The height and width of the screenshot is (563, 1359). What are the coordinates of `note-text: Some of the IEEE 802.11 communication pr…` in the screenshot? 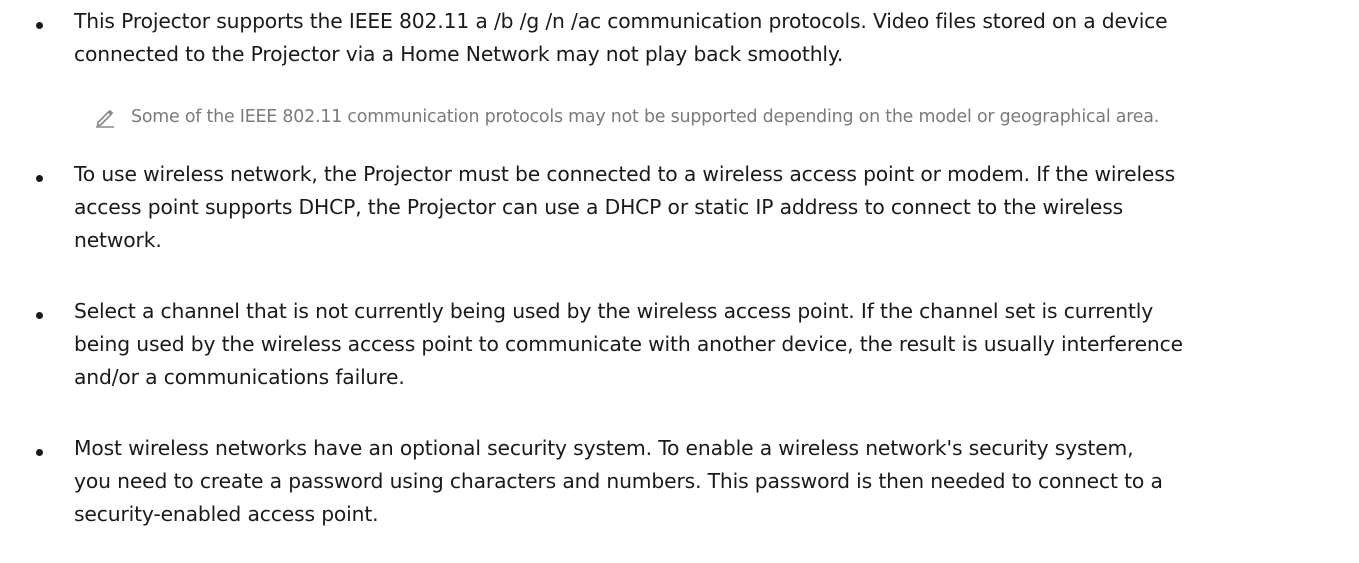 It's located at (645, 117).